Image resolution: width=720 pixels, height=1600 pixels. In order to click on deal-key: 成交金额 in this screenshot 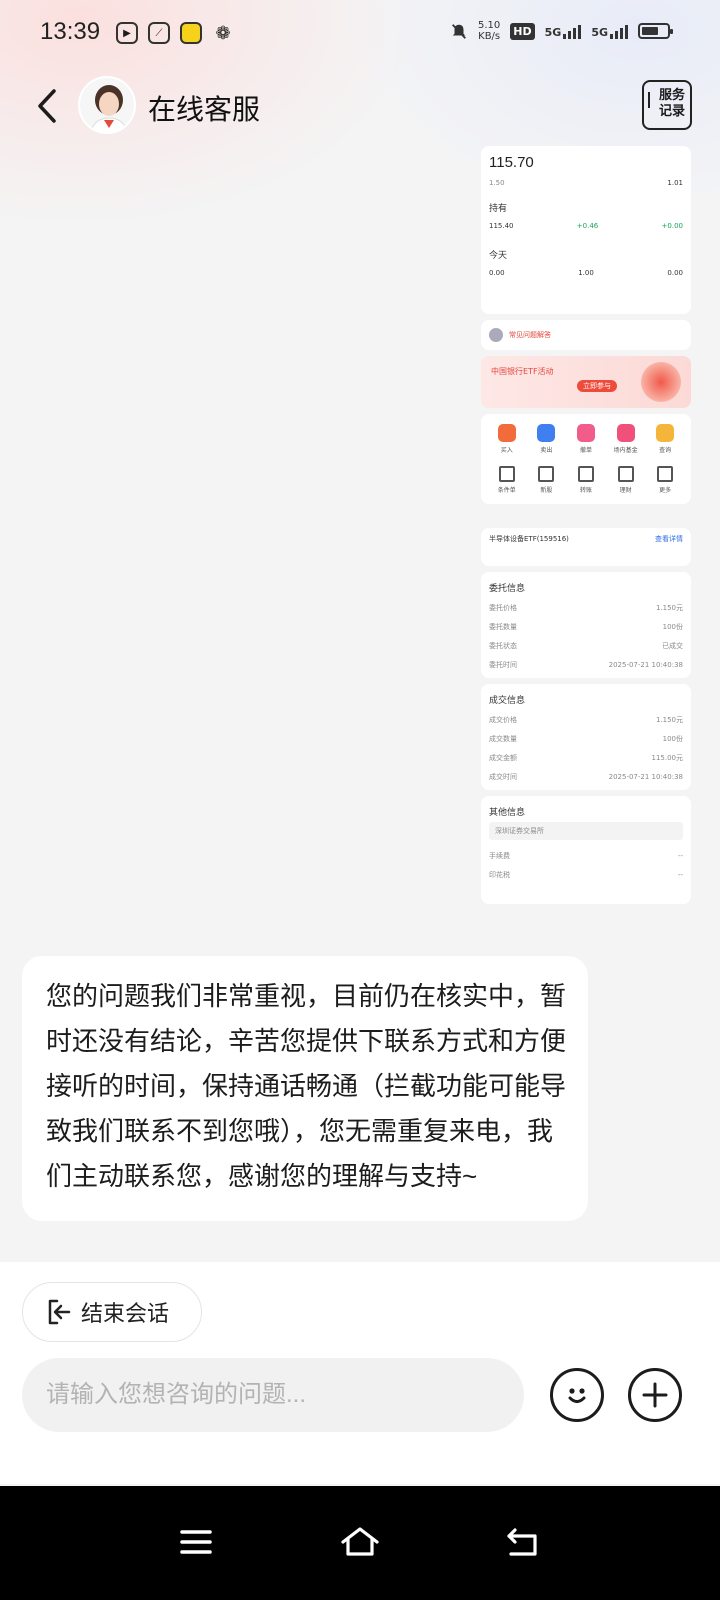, I will do `click(503, 757)`.